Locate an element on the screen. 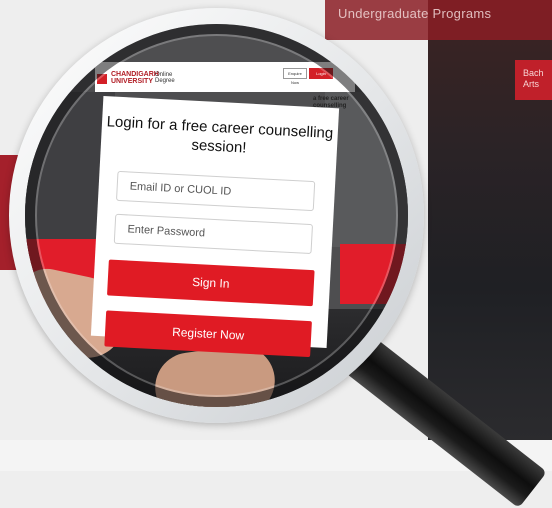  header-login-button: Login is located at coordinates (321, 73).